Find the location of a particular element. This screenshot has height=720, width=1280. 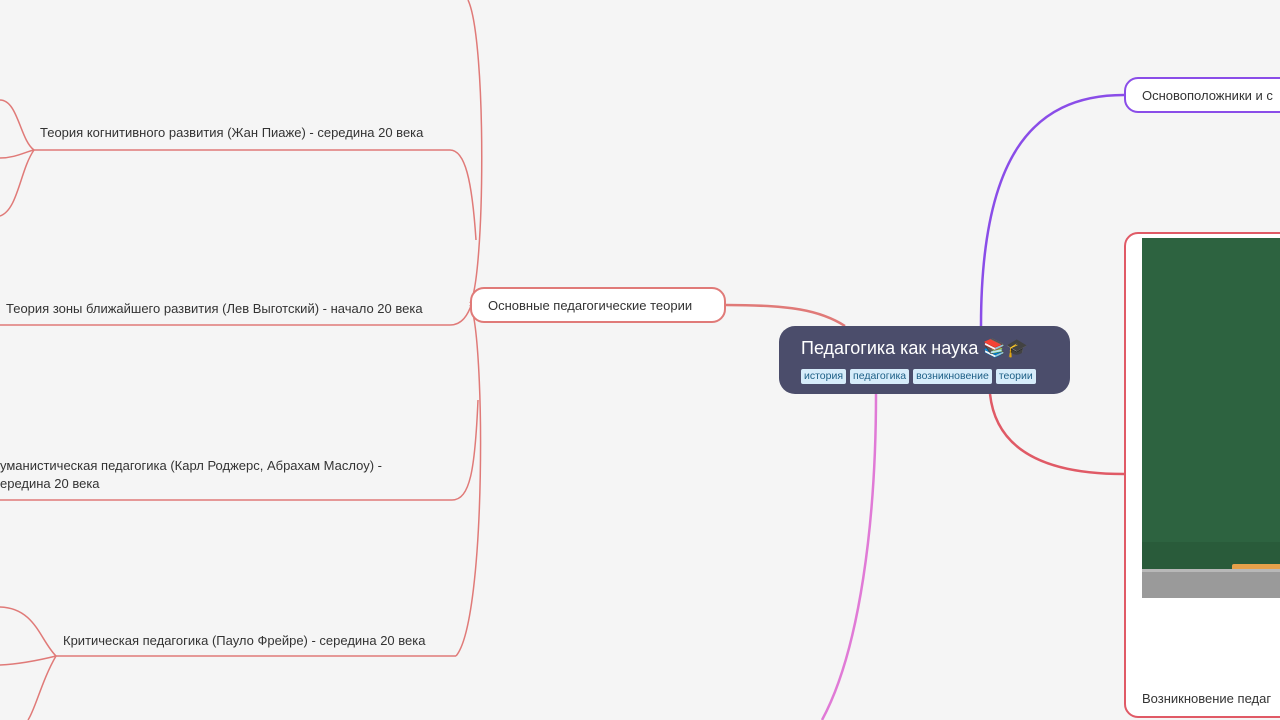

tag-list: история педагогика возникновение теории is located at coordinates (935, 376).